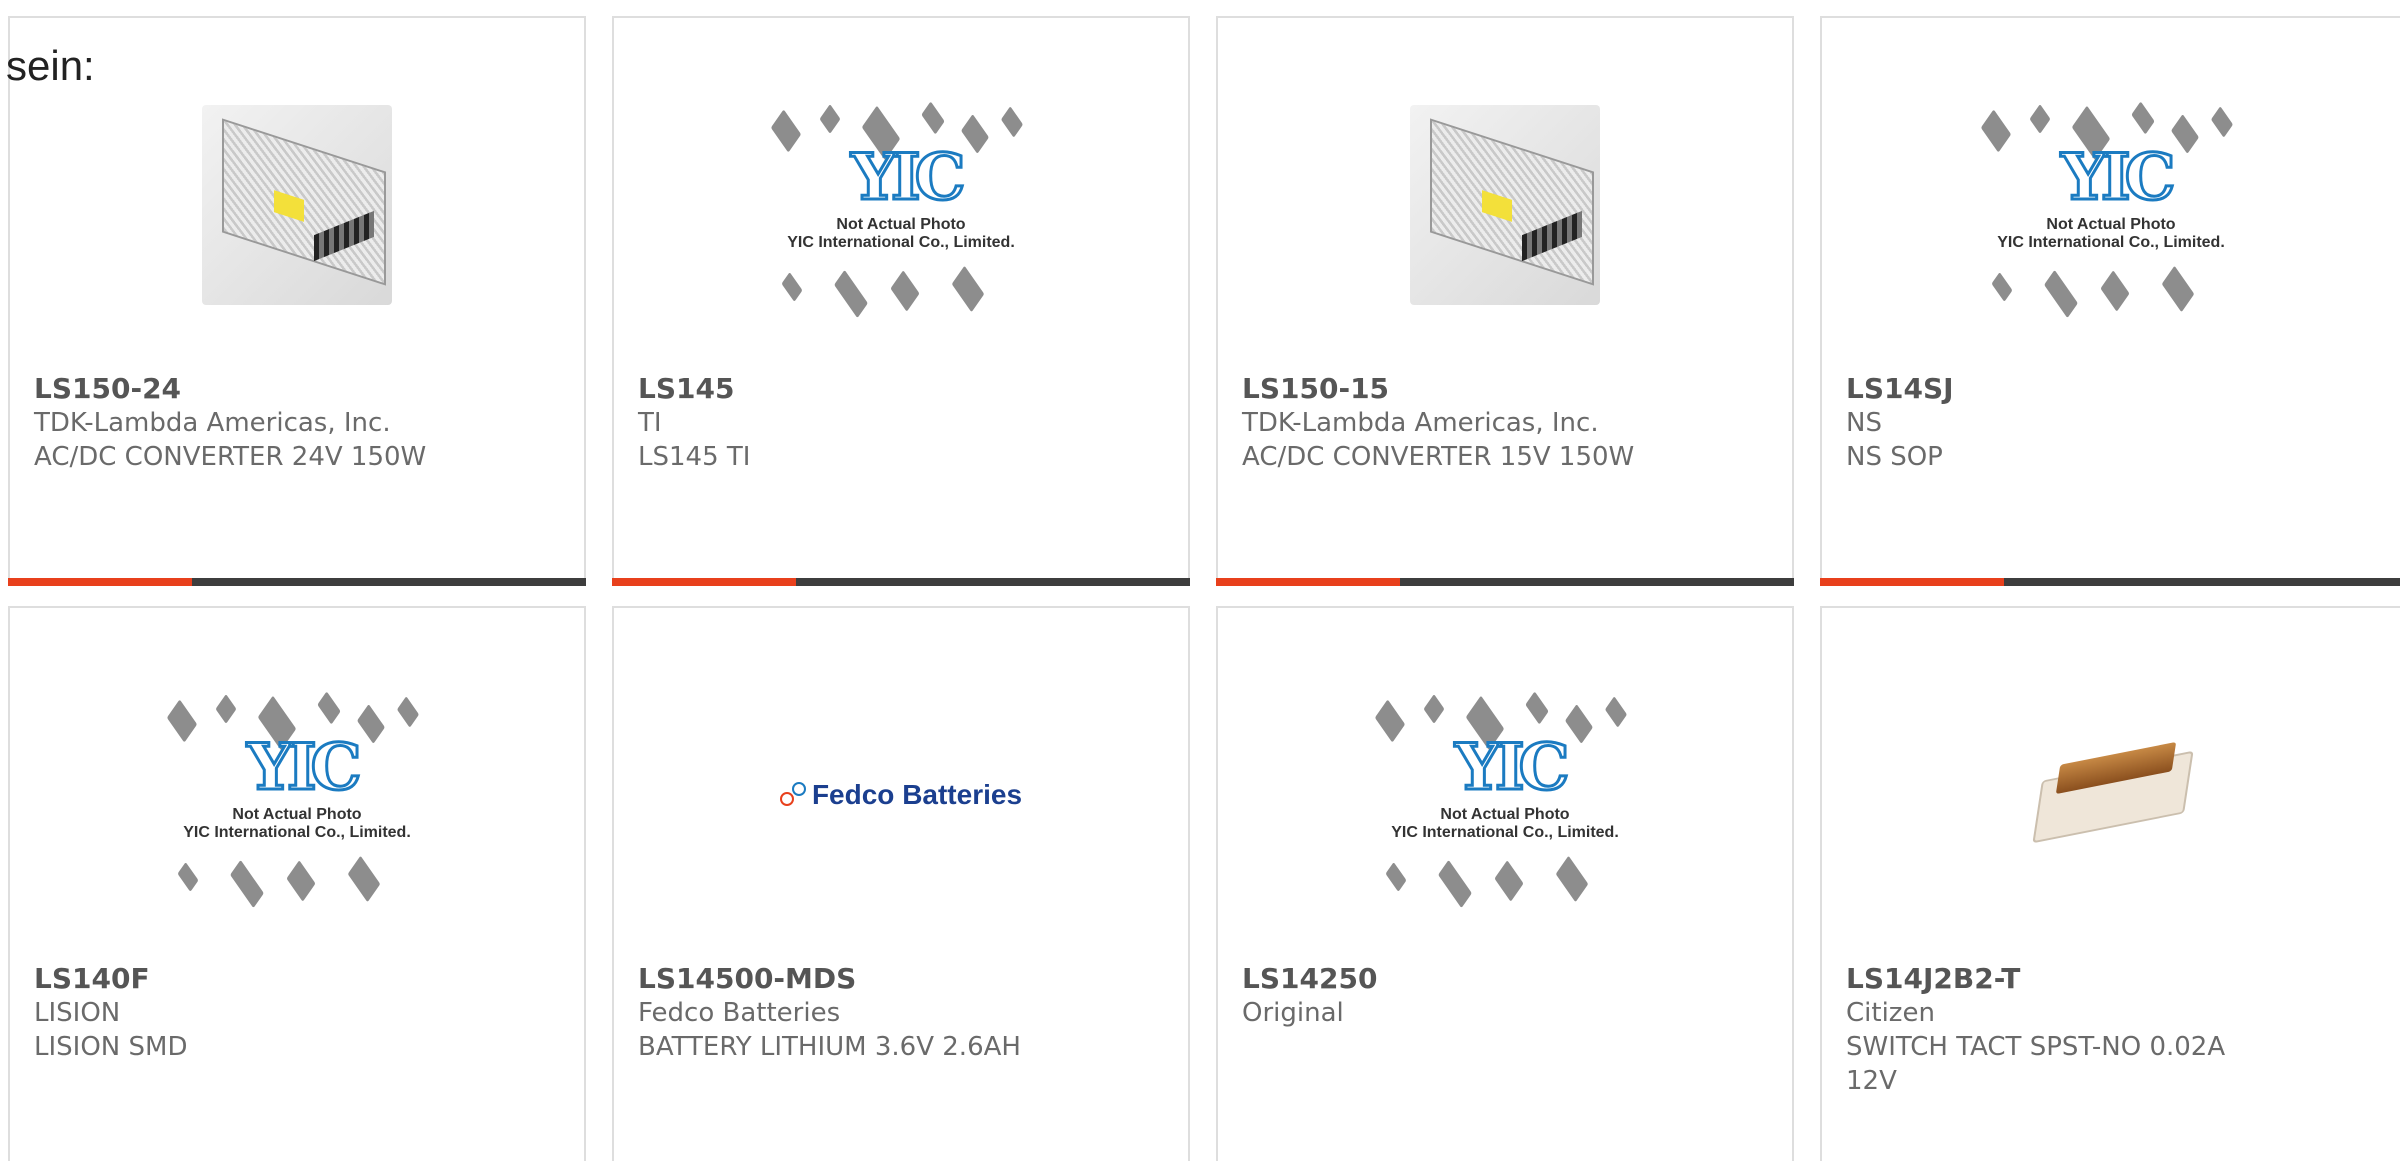  I want to click on part-number: LS150-24, so click(297, 389).